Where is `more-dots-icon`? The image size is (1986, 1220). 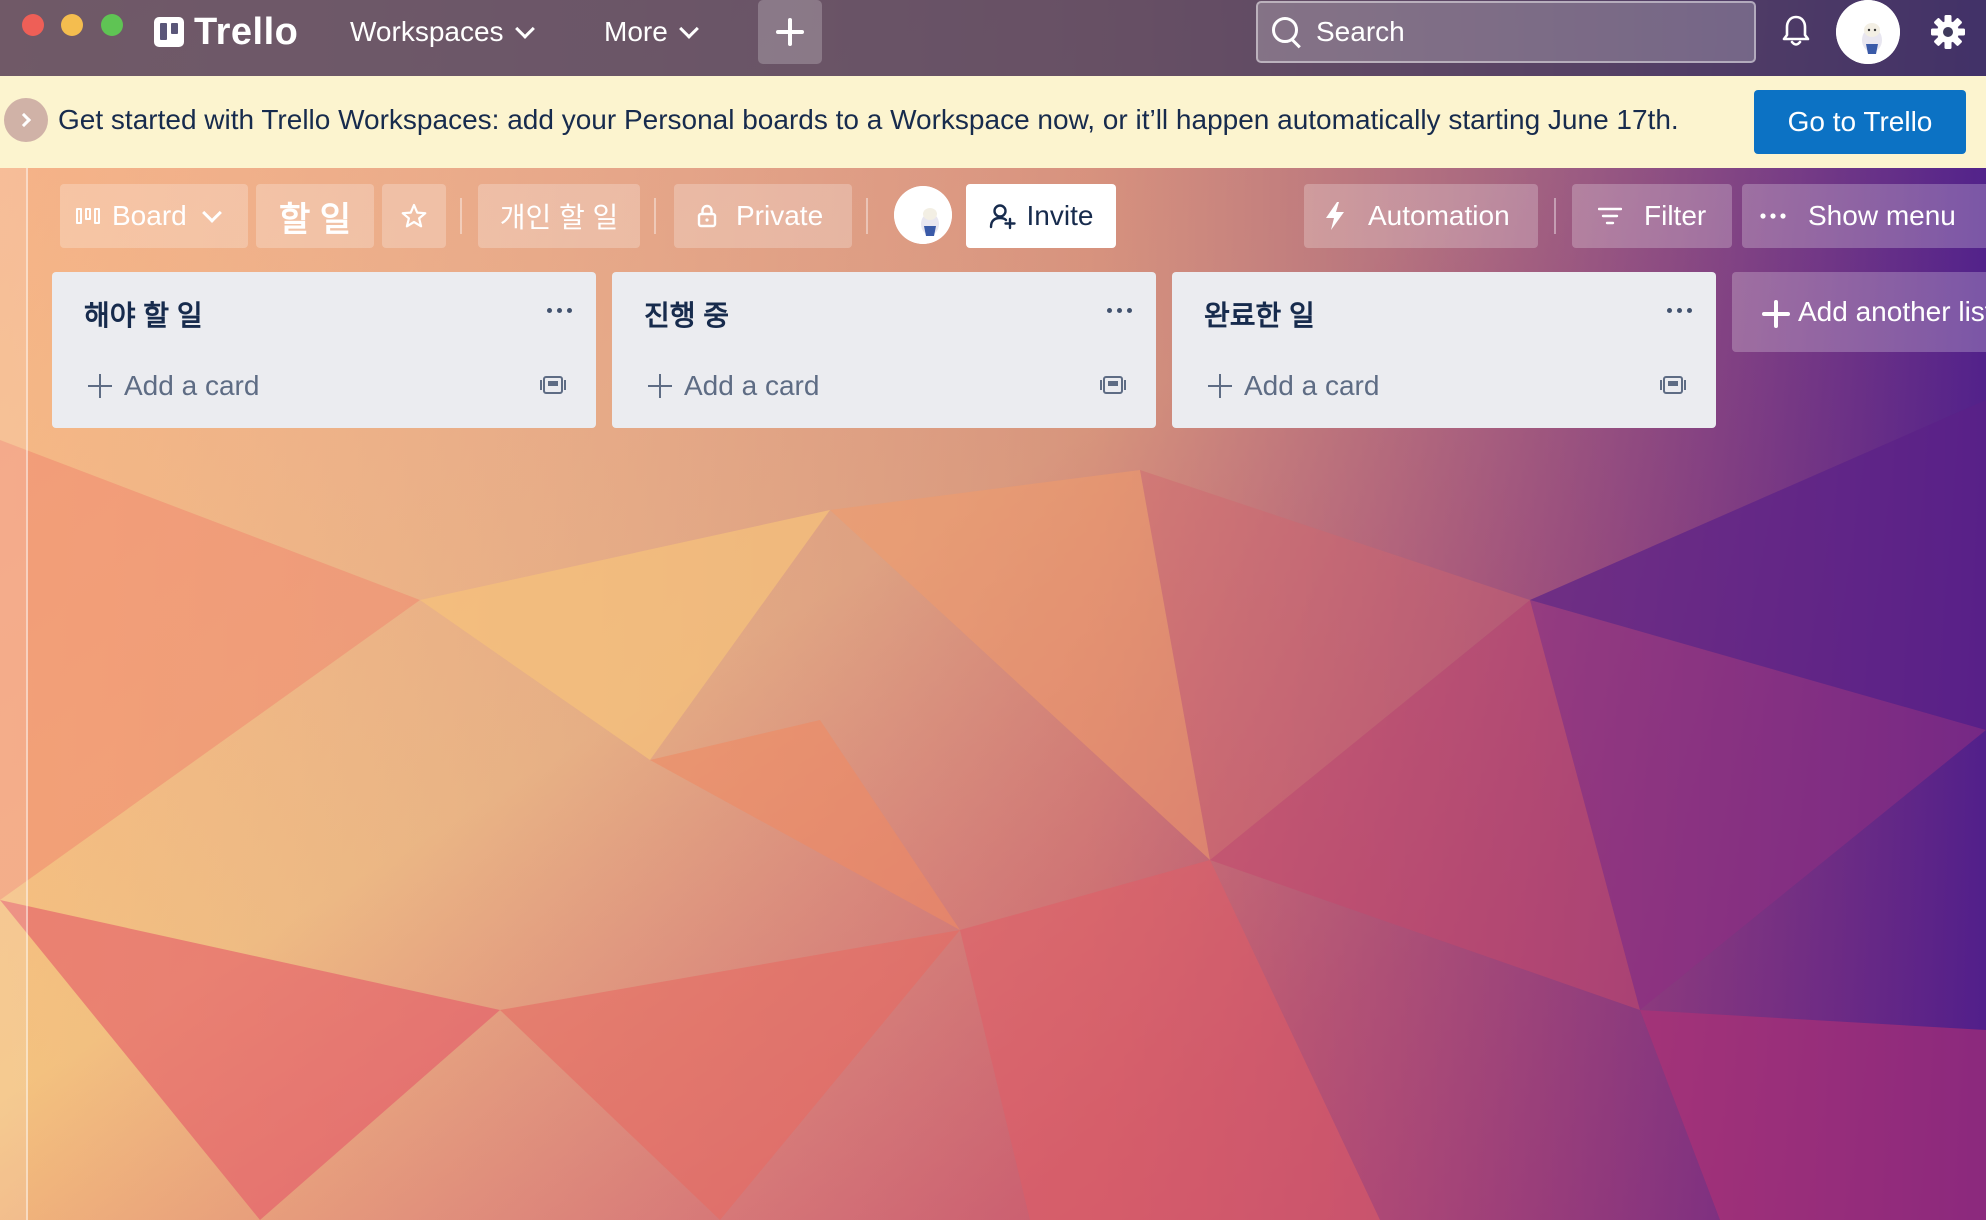
more-dots-icon is located at coordinates (1773, 216).